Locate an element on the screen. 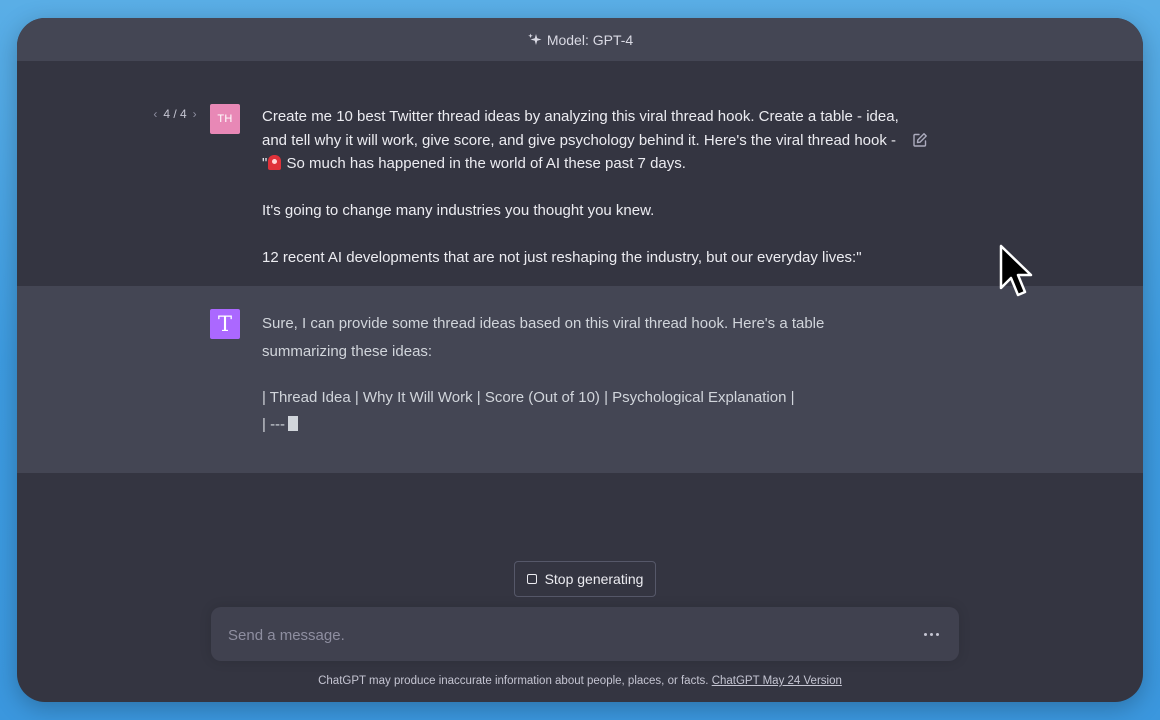  mouse-pointer-icon is located at coordinates (1016, 270).